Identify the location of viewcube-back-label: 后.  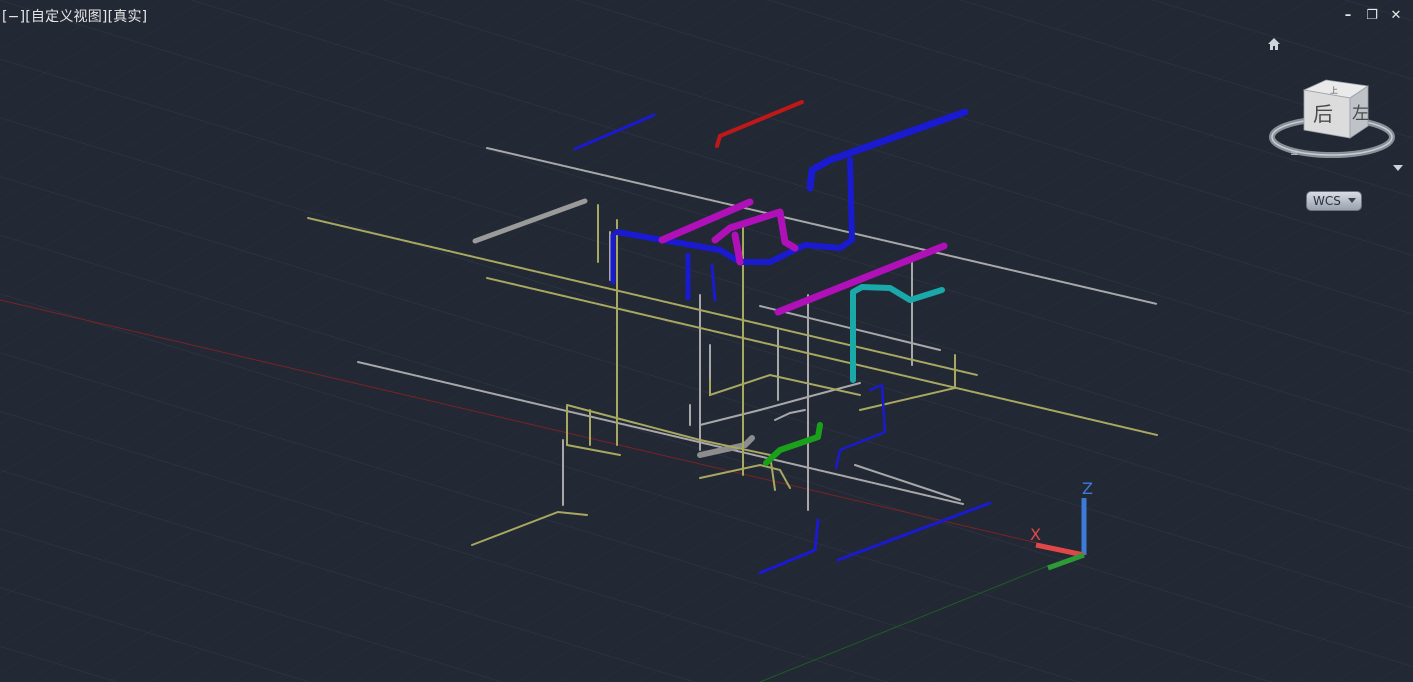
(1323, 114).